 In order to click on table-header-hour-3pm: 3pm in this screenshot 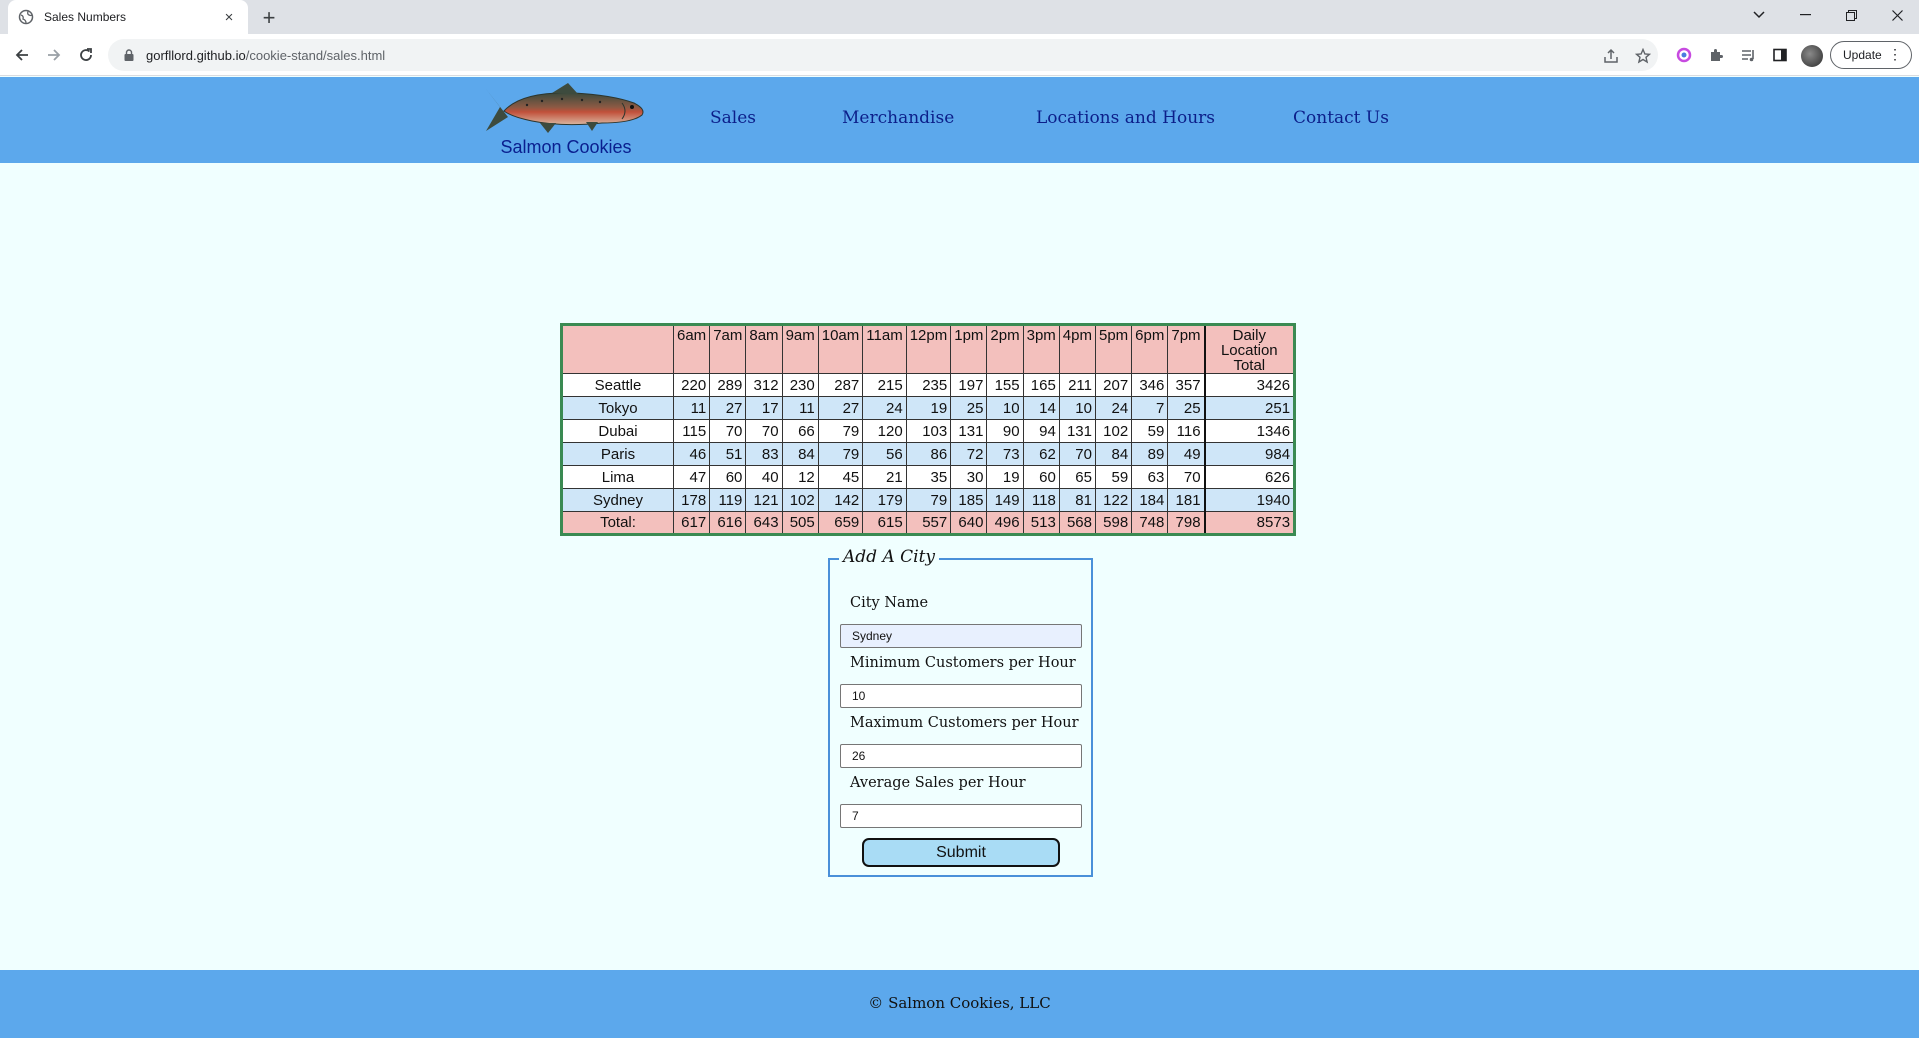, I will do `click(1041, 349)`.